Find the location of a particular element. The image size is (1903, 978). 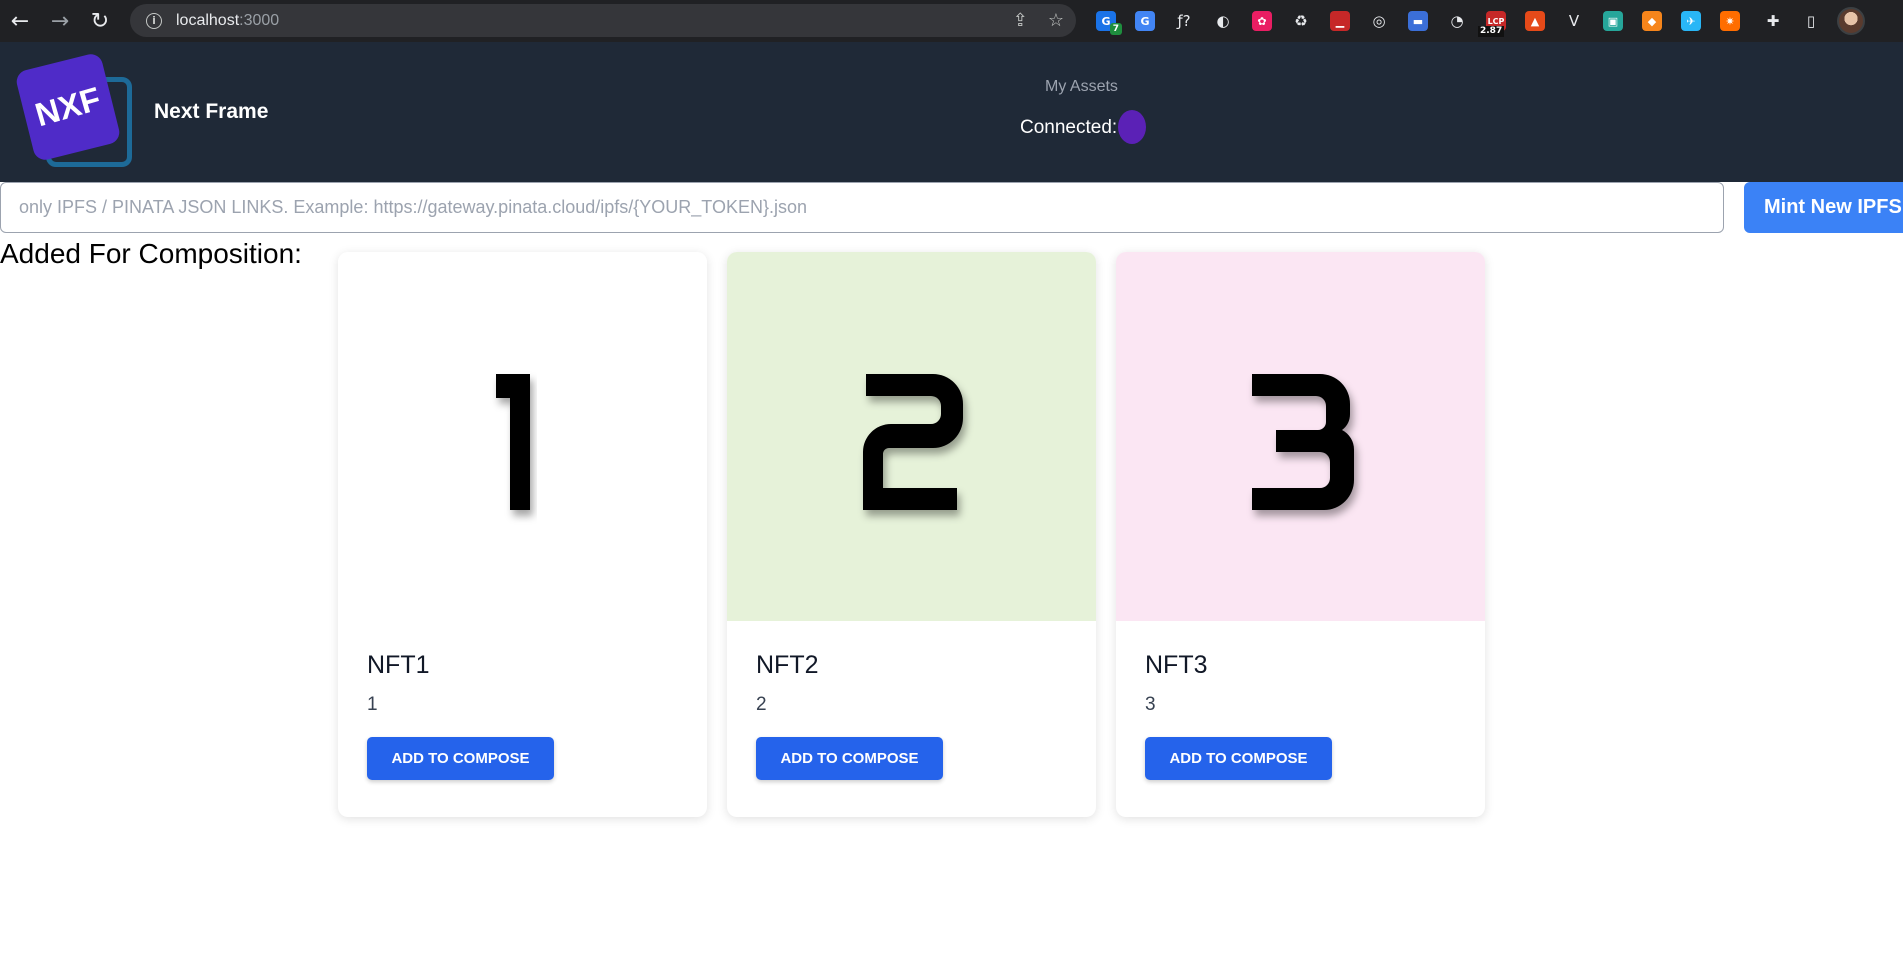

nft-description: 1 is located at coordinates (372, 704).